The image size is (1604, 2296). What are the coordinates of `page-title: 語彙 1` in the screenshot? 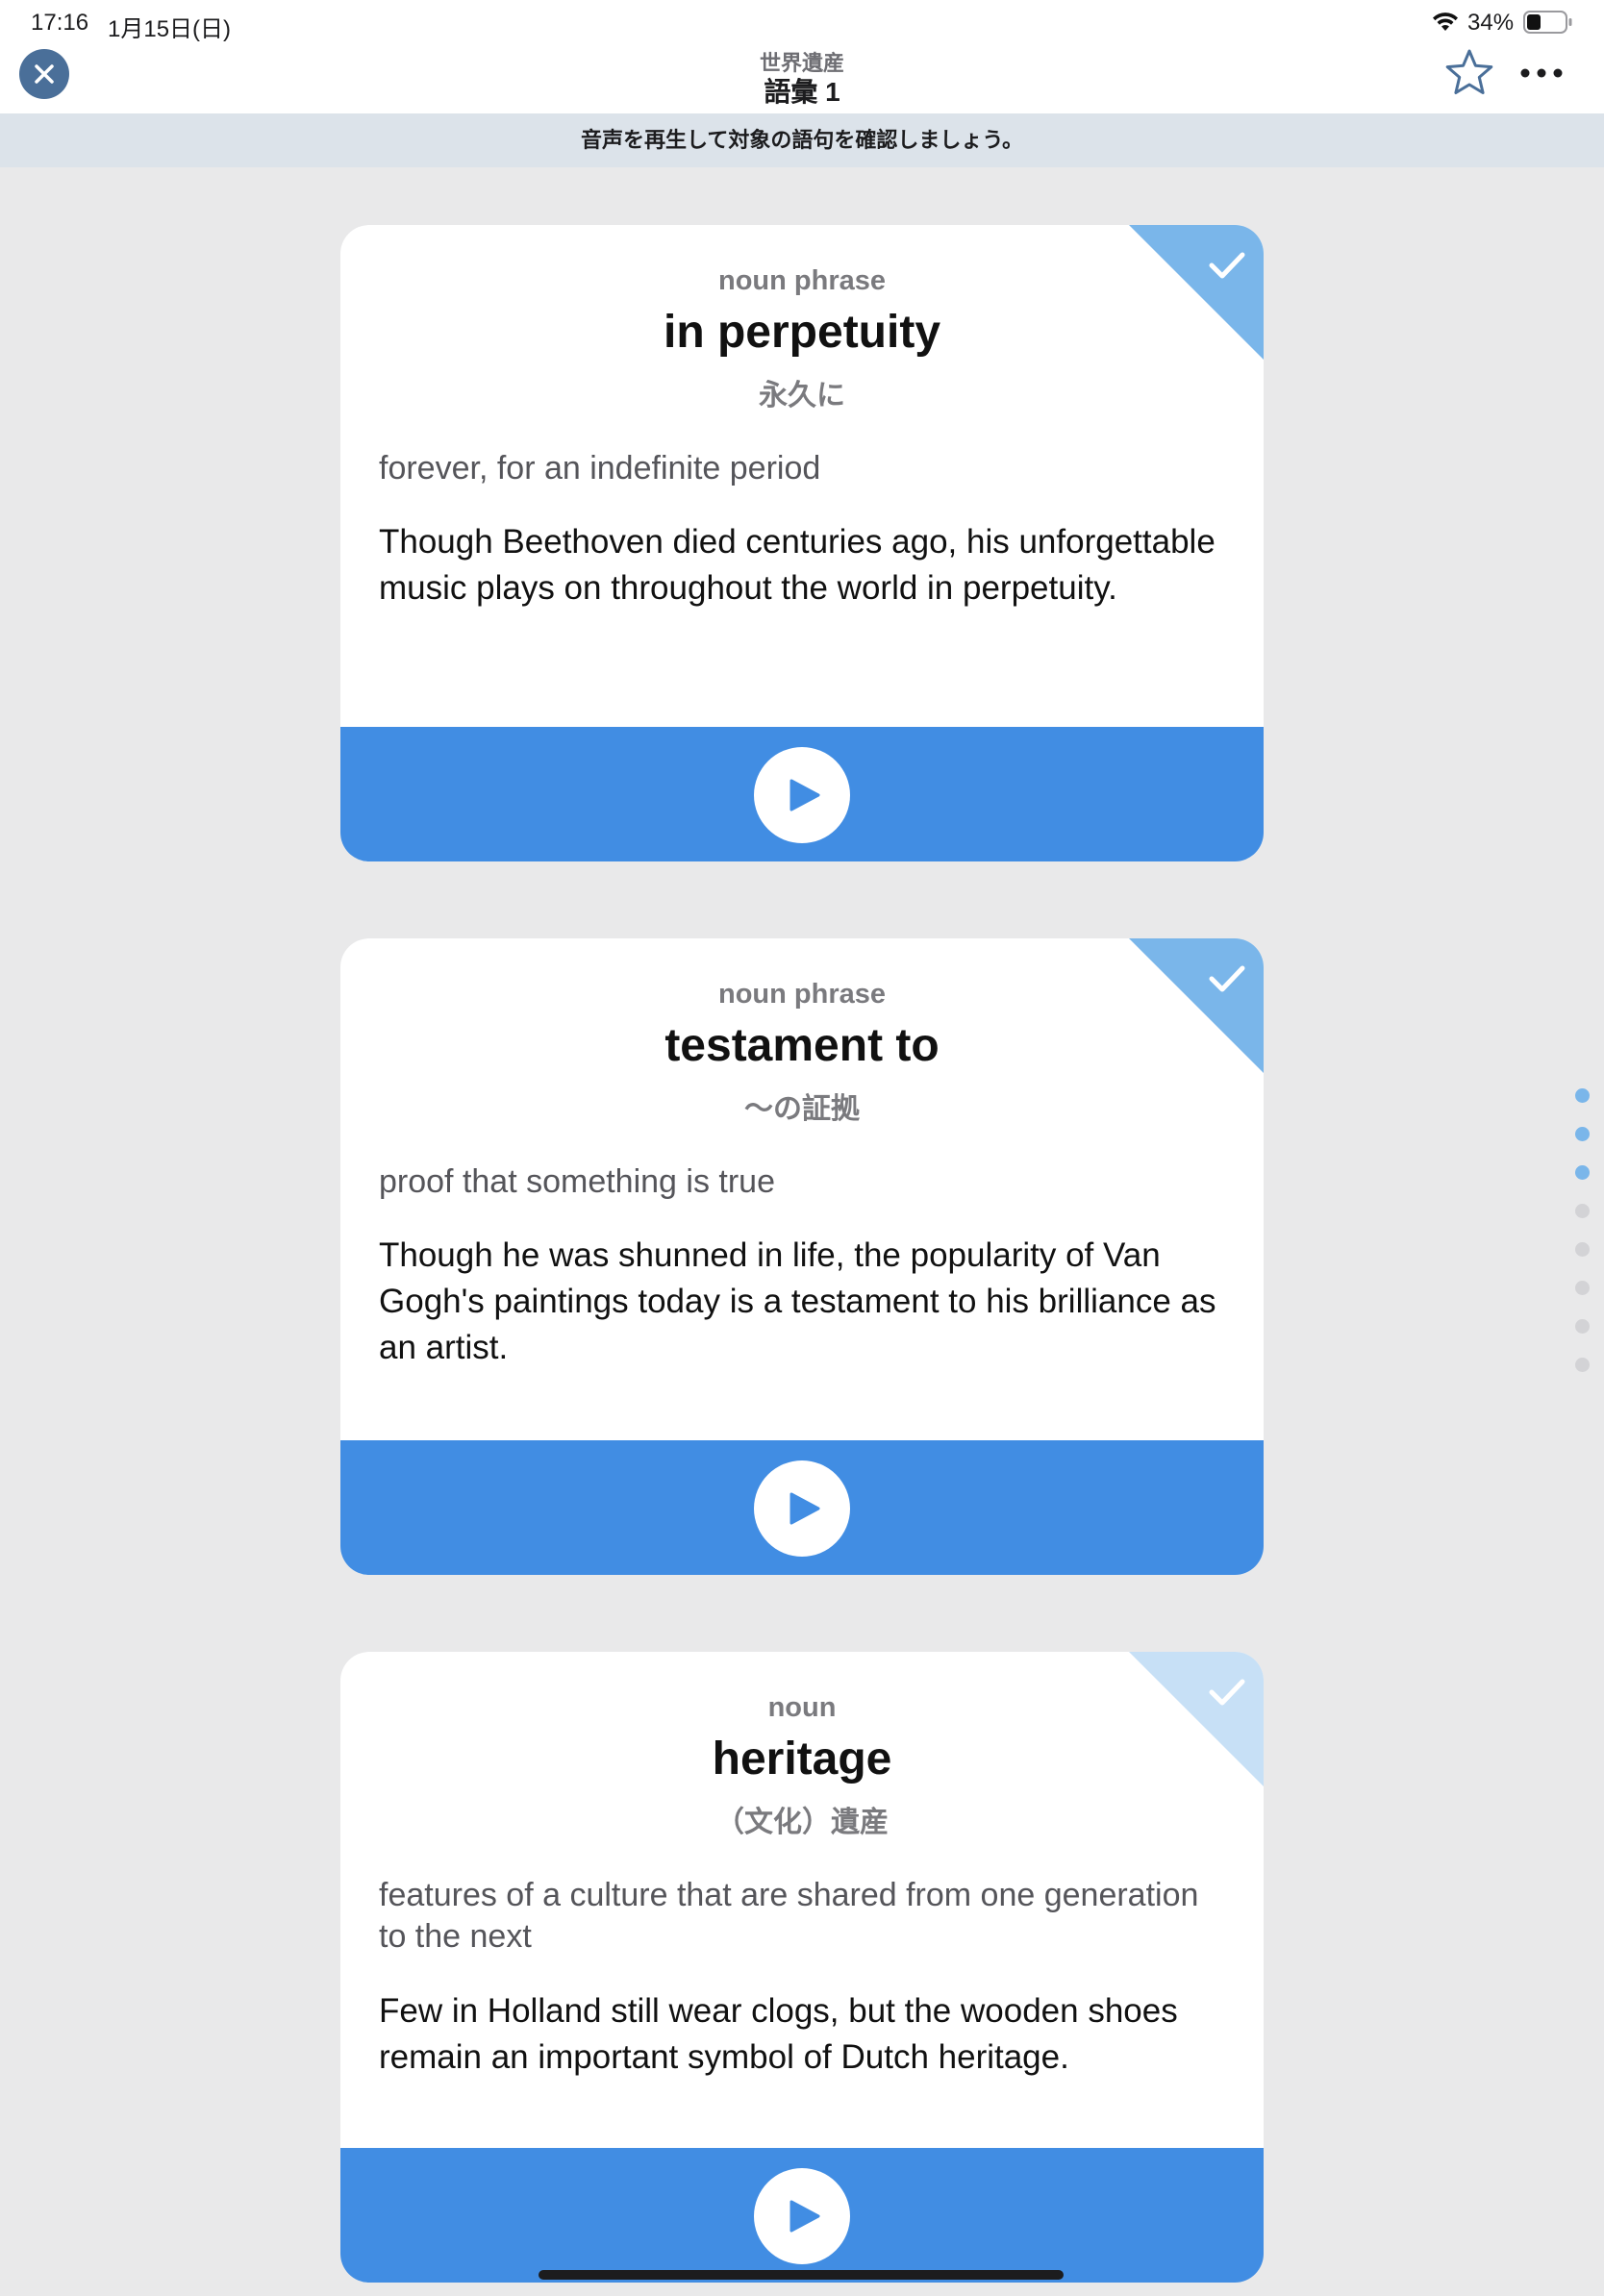 It's located at (802, 92).